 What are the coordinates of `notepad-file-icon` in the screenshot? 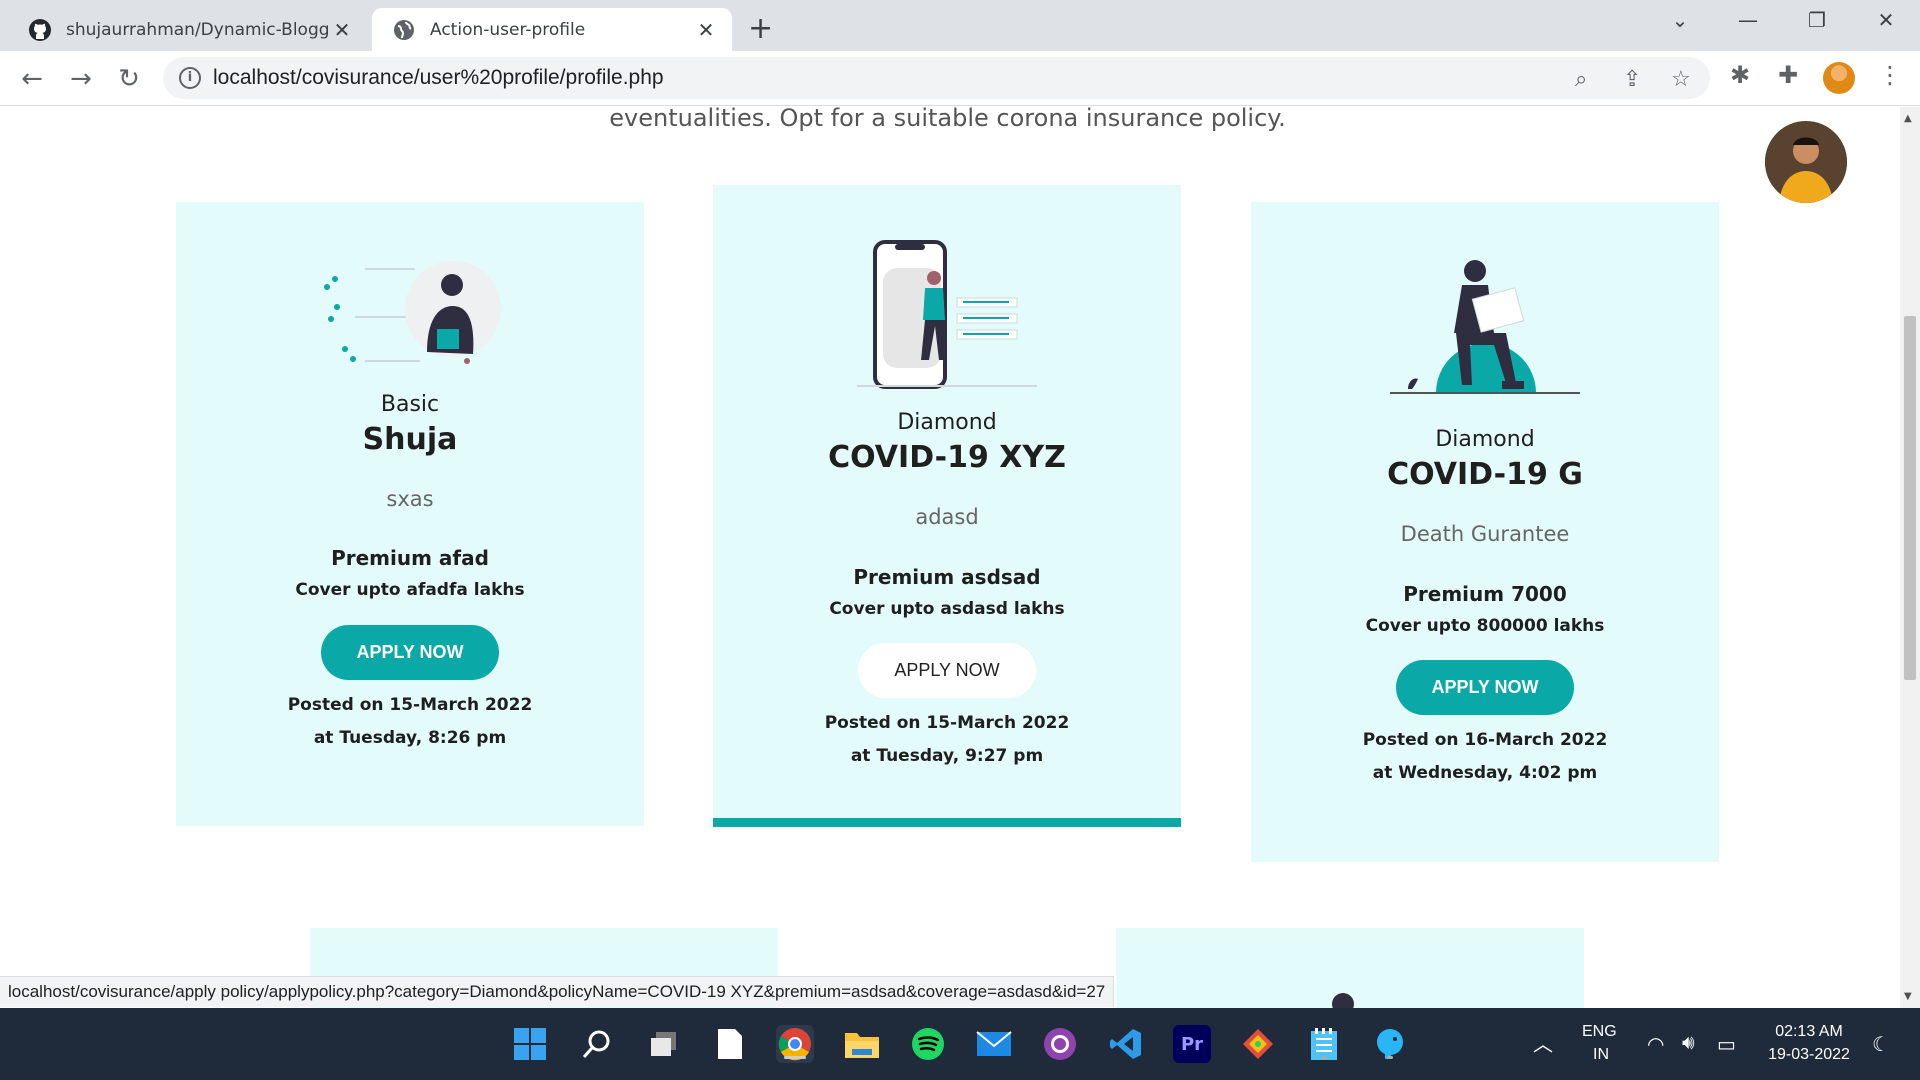 It's located at (730, 1044).